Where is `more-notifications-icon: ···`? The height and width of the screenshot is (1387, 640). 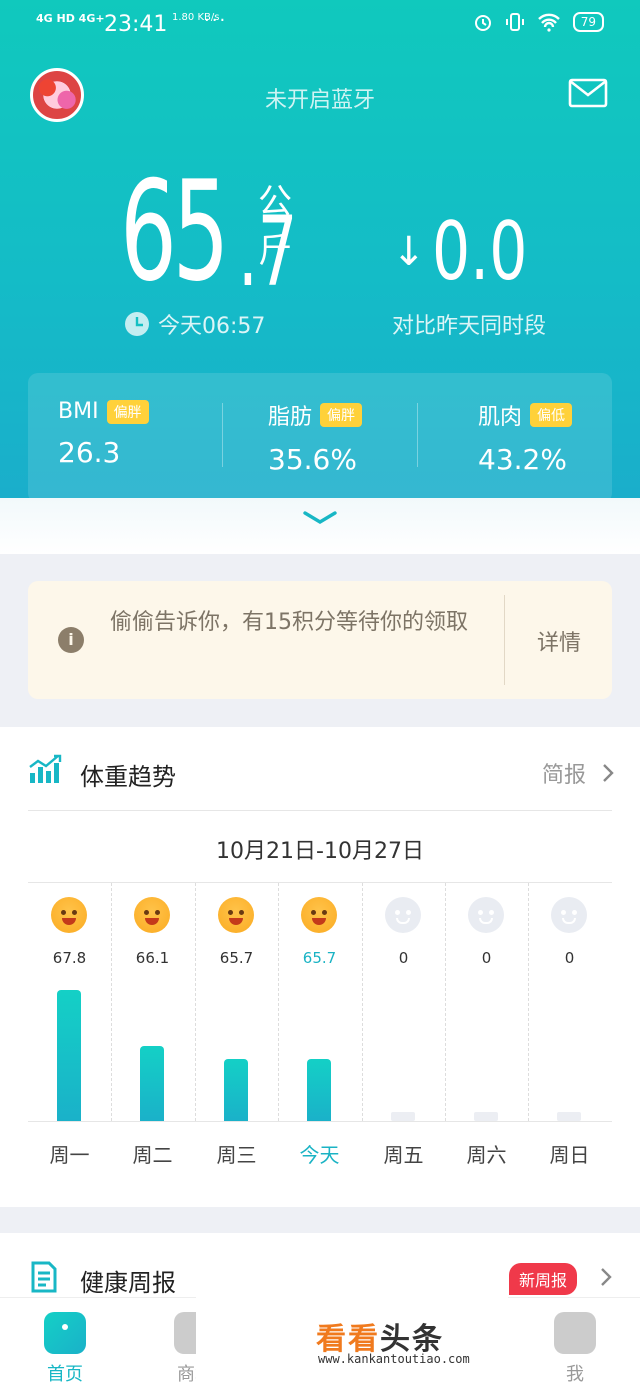
more-notifications-icon: ··· is located at coordinates (216, 20).